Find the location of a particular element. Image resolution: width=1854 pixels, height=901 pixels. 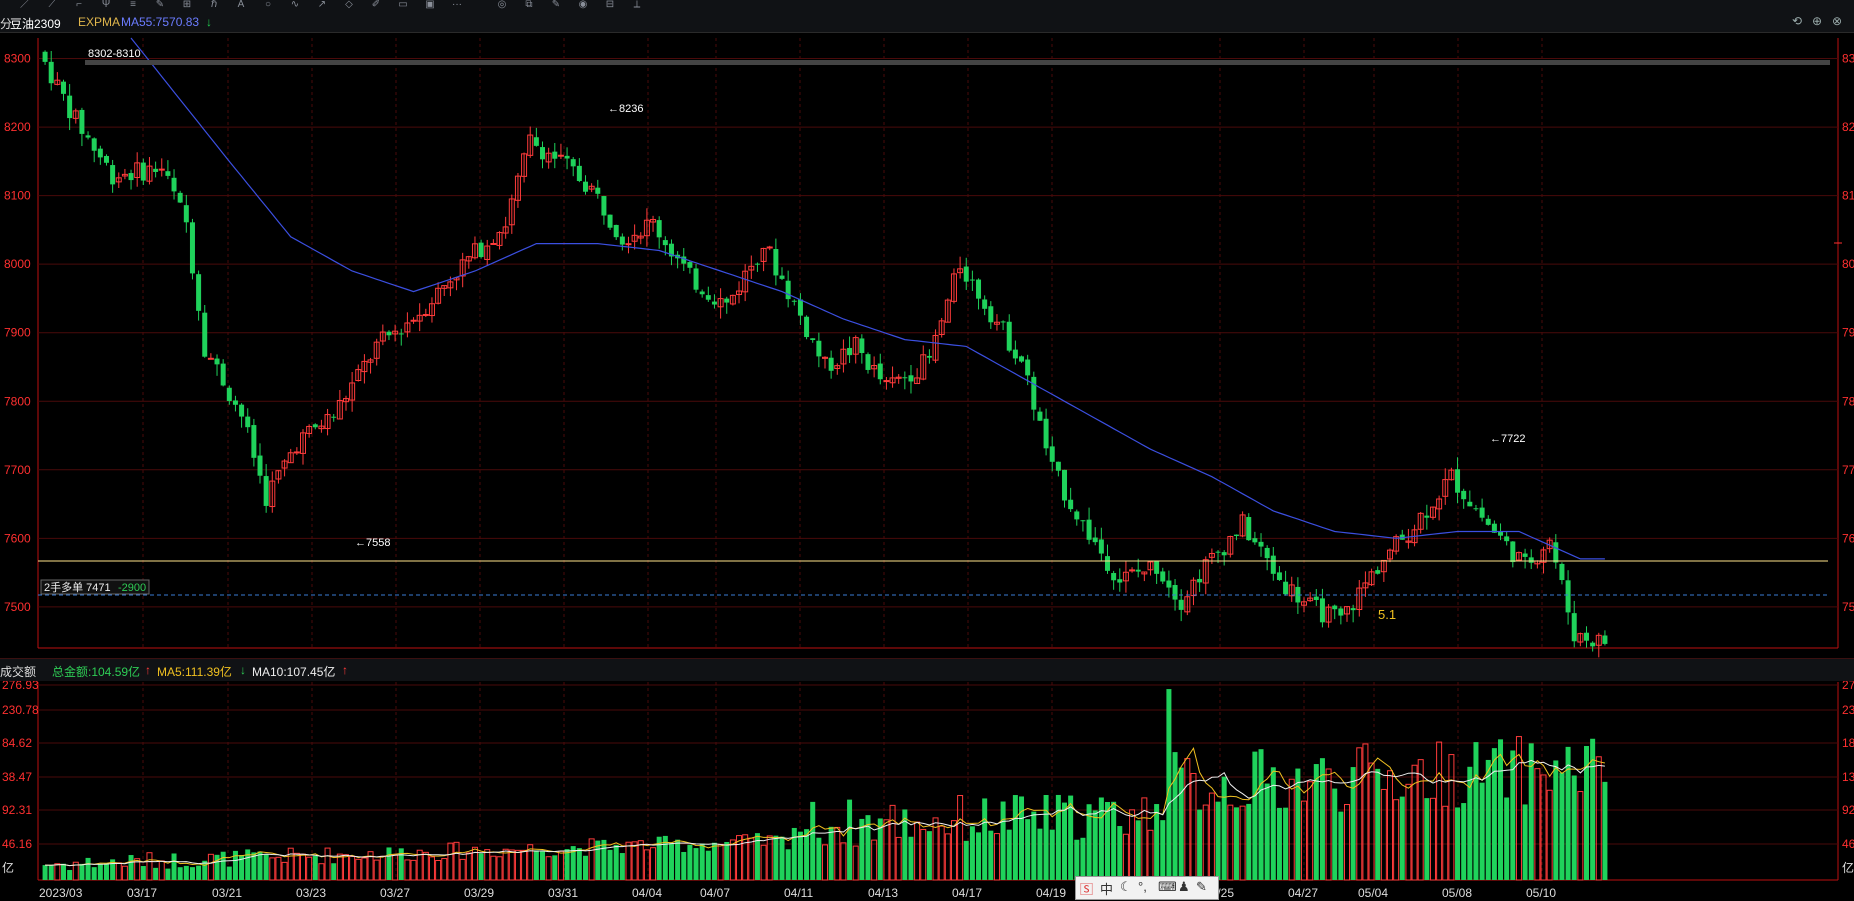

ime-mode: 中 is located at coordinates (1106, 888).